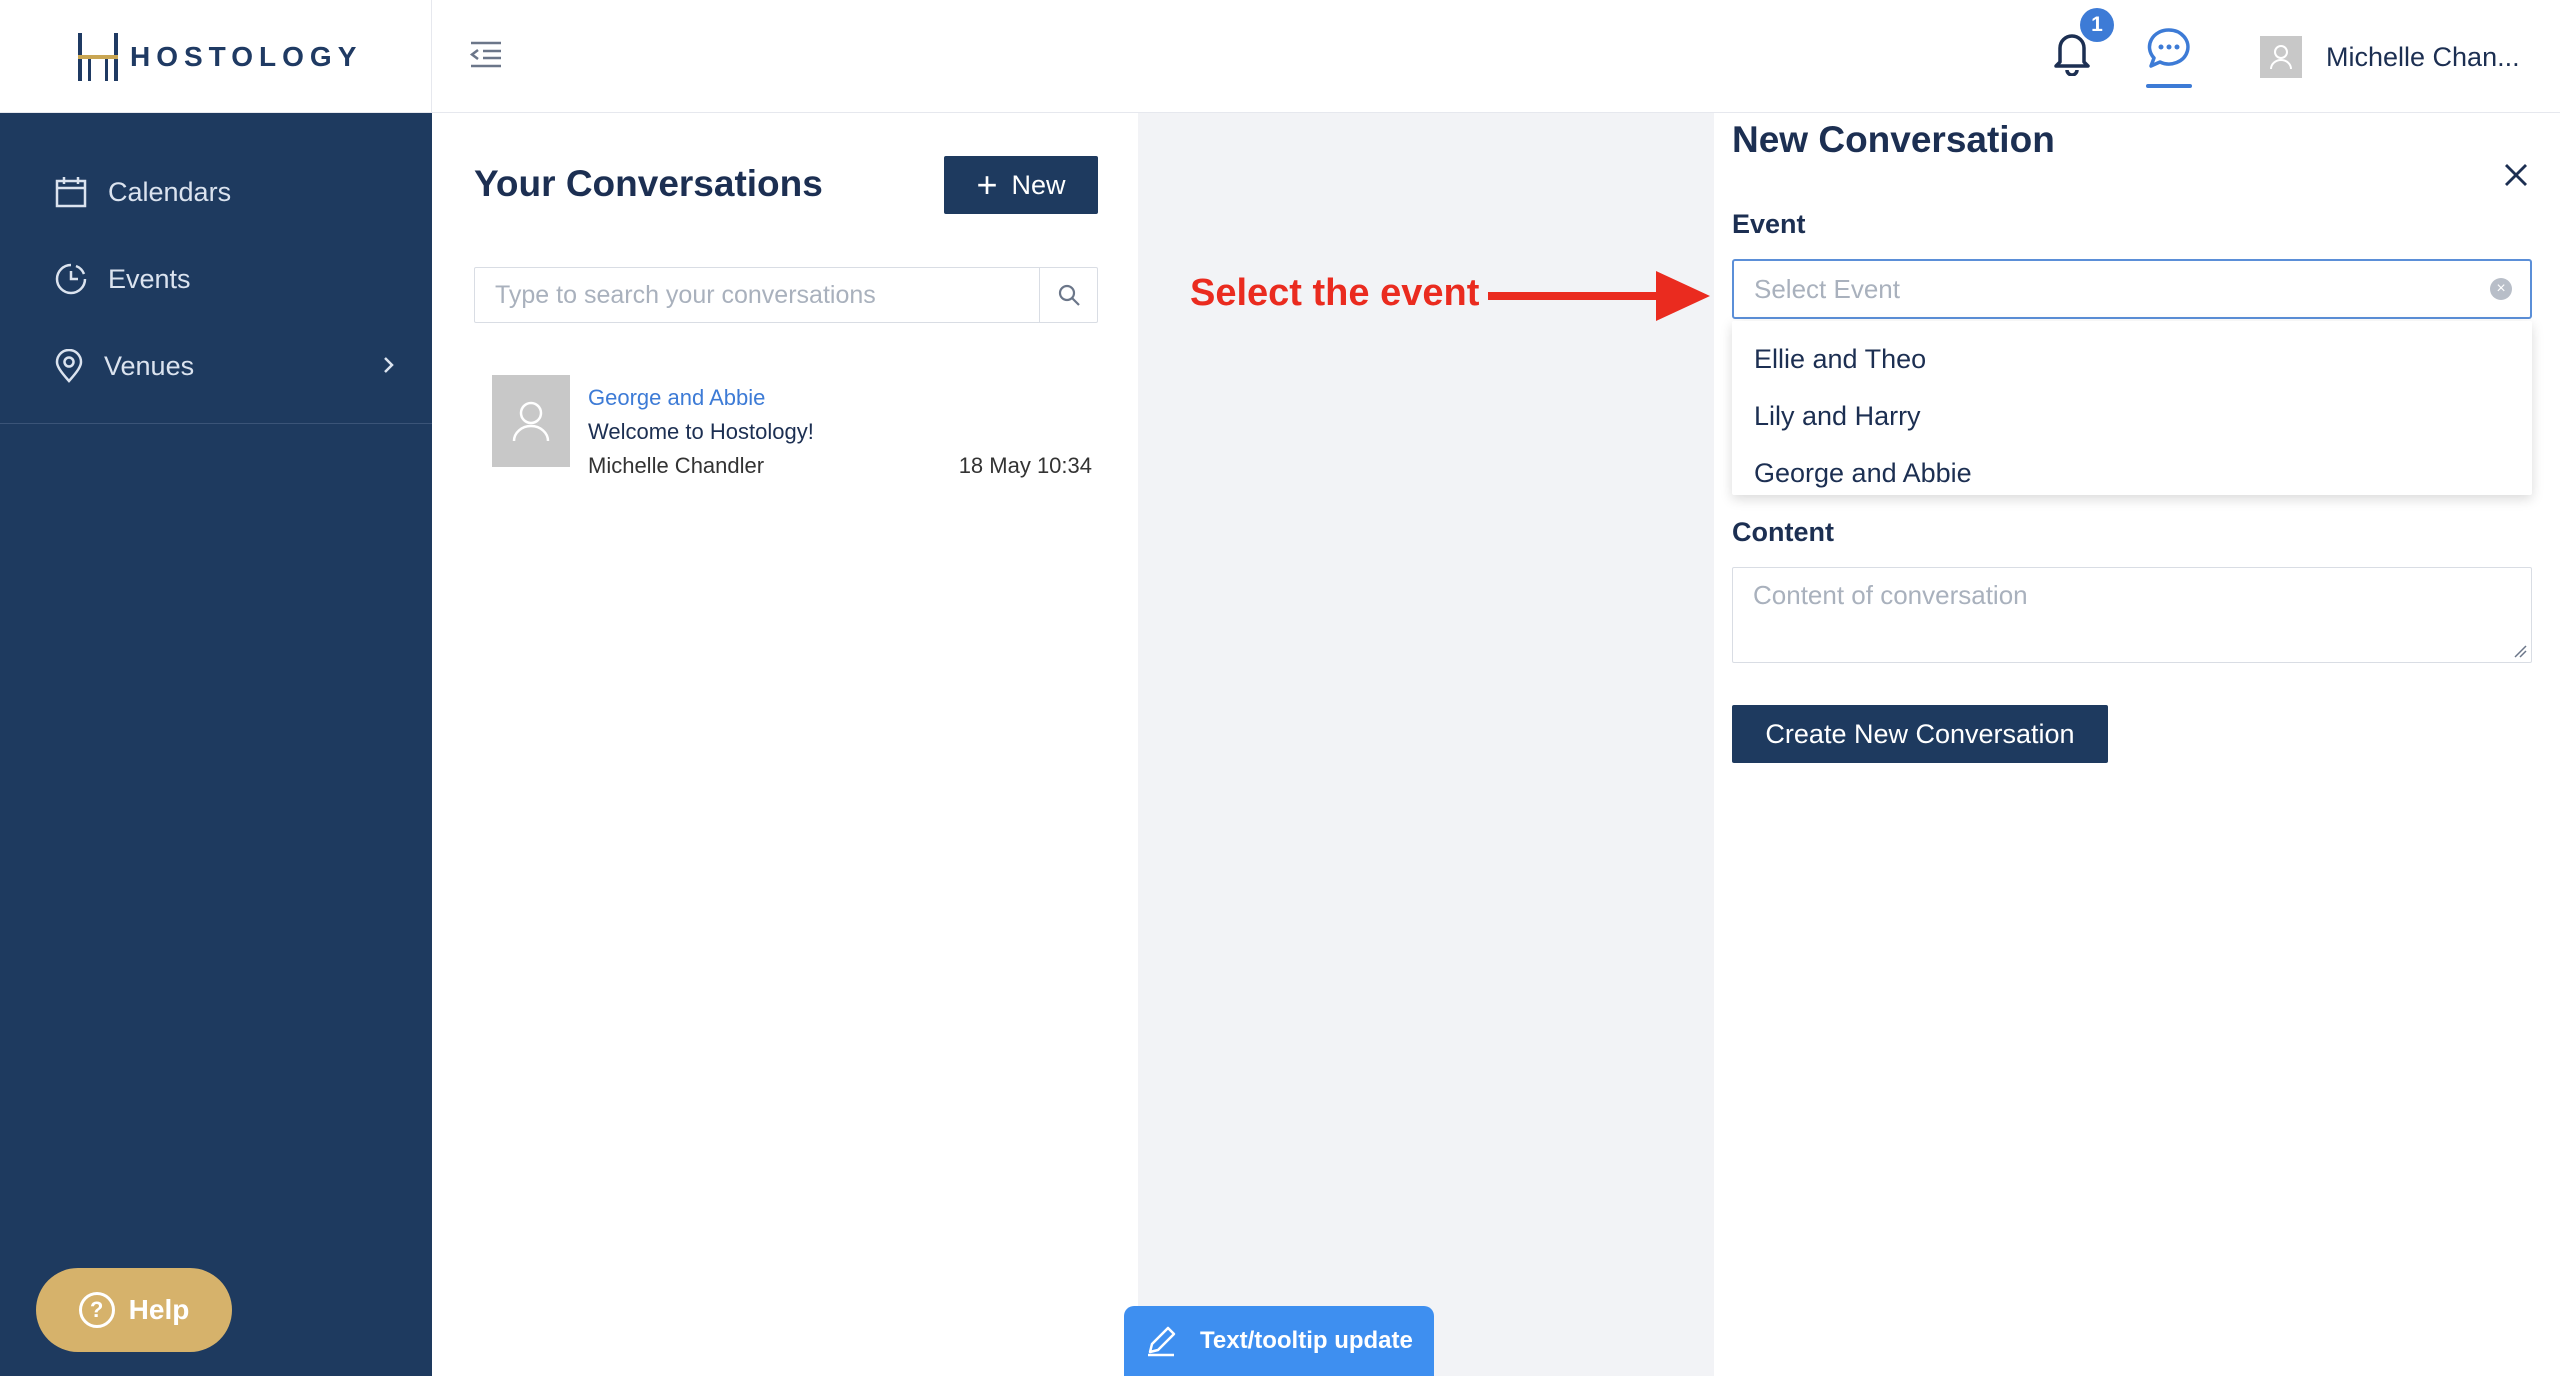 Image resolution: width=2560 pixels, height=1376 pixels. What do you see at coordinates (987, 184) in the screenshot?
I see `plus-icon: +` at bounding box center [987, 184].